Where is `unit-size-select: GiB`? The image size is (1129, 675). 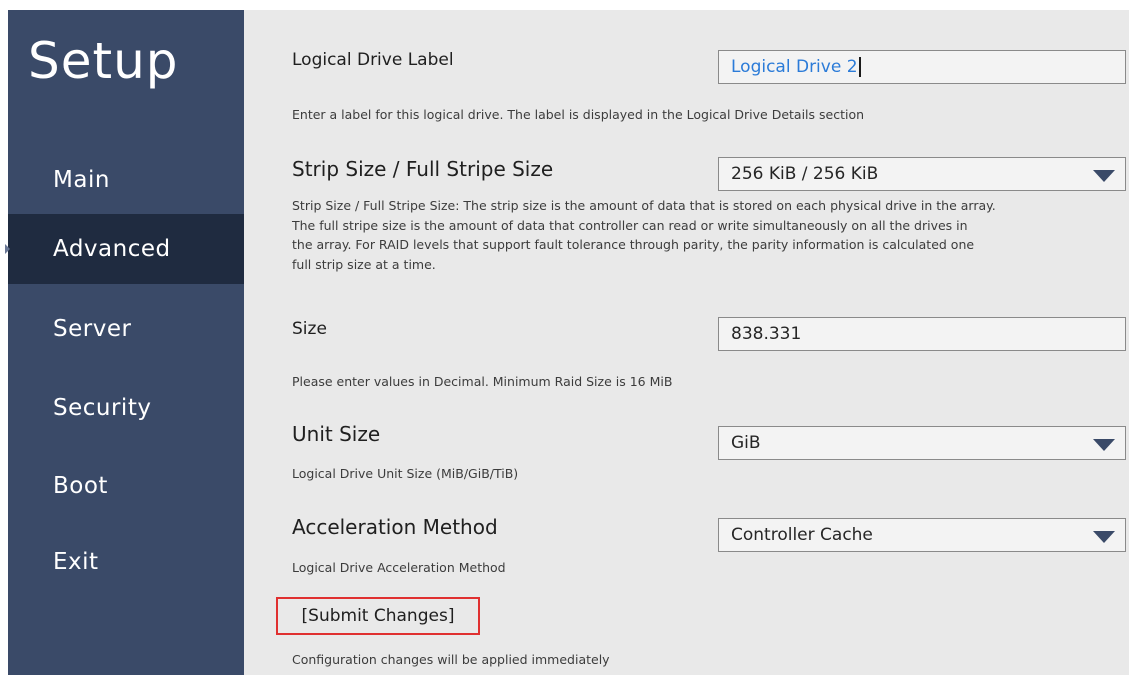 unit-size-select: GiB is located at coordinates (922, 443).